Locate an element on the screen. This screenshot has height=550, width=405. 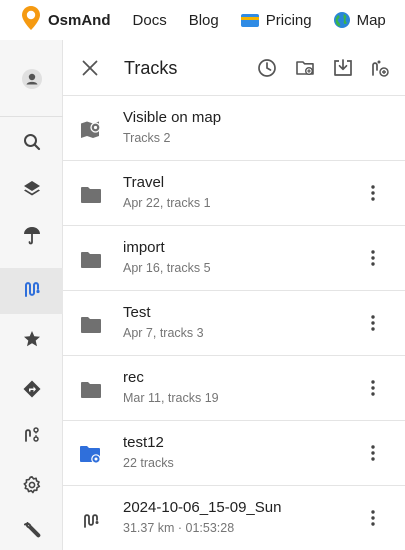
rail-search is located at coordinates (31, 144).